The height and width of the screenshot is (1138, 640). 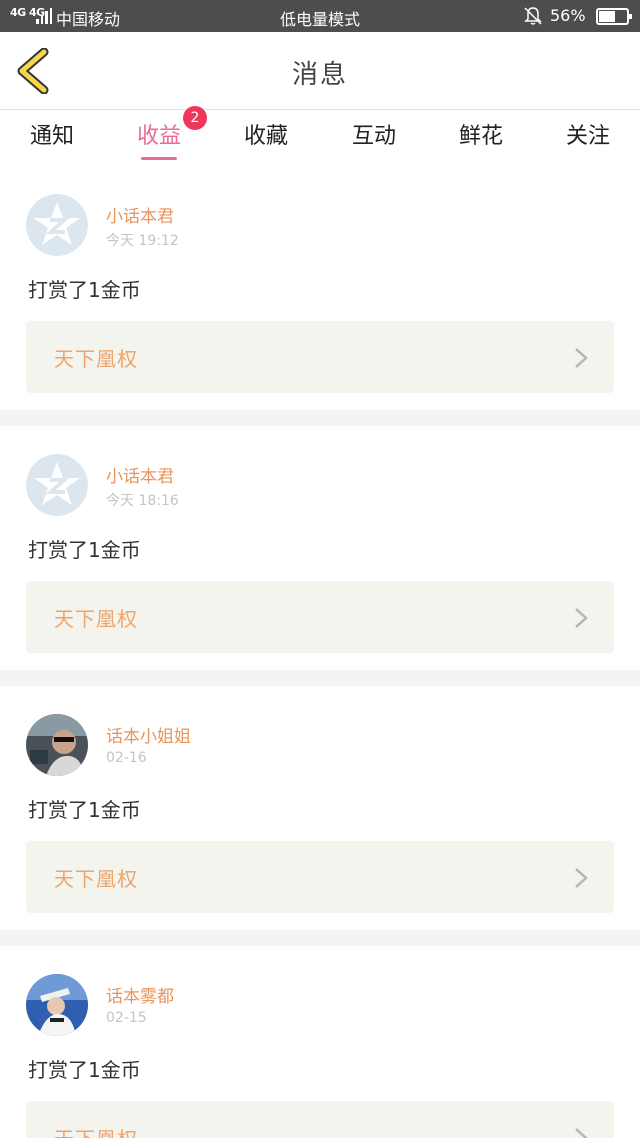 I want to click on timestamp: 今天 18:16, so click(x=142, y=501).